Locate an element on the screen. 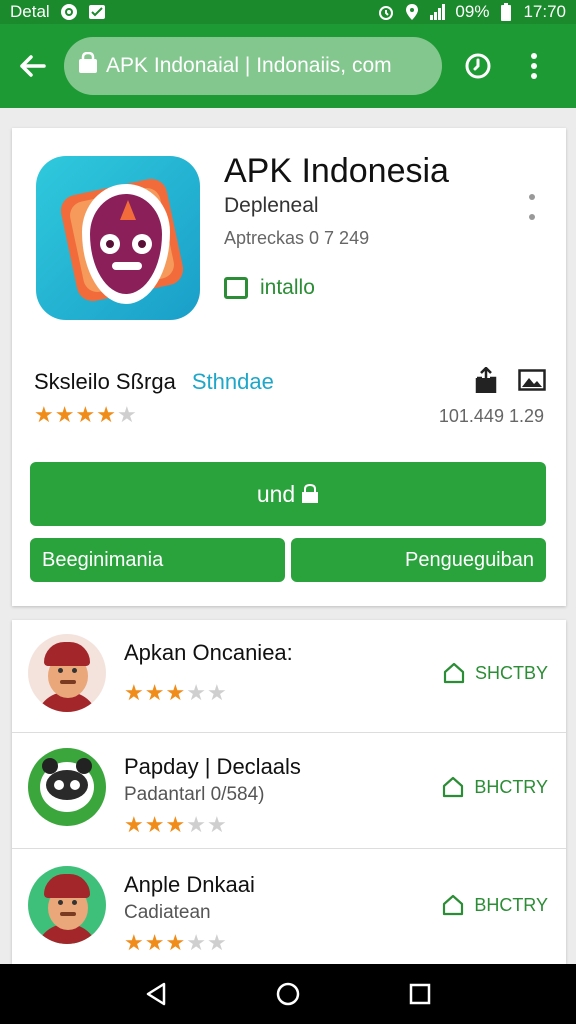  left-action-button: Beeginimania is located at coordinates (157, 560).